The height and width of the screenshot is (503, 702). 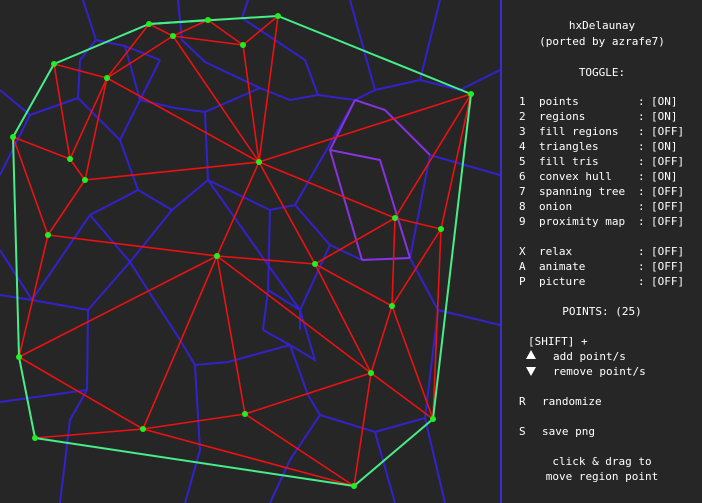 What do you see at coordinates (582, 221) in the screenshot?
I see `toggle-label: proximity map` at bounding box center [582, 221].